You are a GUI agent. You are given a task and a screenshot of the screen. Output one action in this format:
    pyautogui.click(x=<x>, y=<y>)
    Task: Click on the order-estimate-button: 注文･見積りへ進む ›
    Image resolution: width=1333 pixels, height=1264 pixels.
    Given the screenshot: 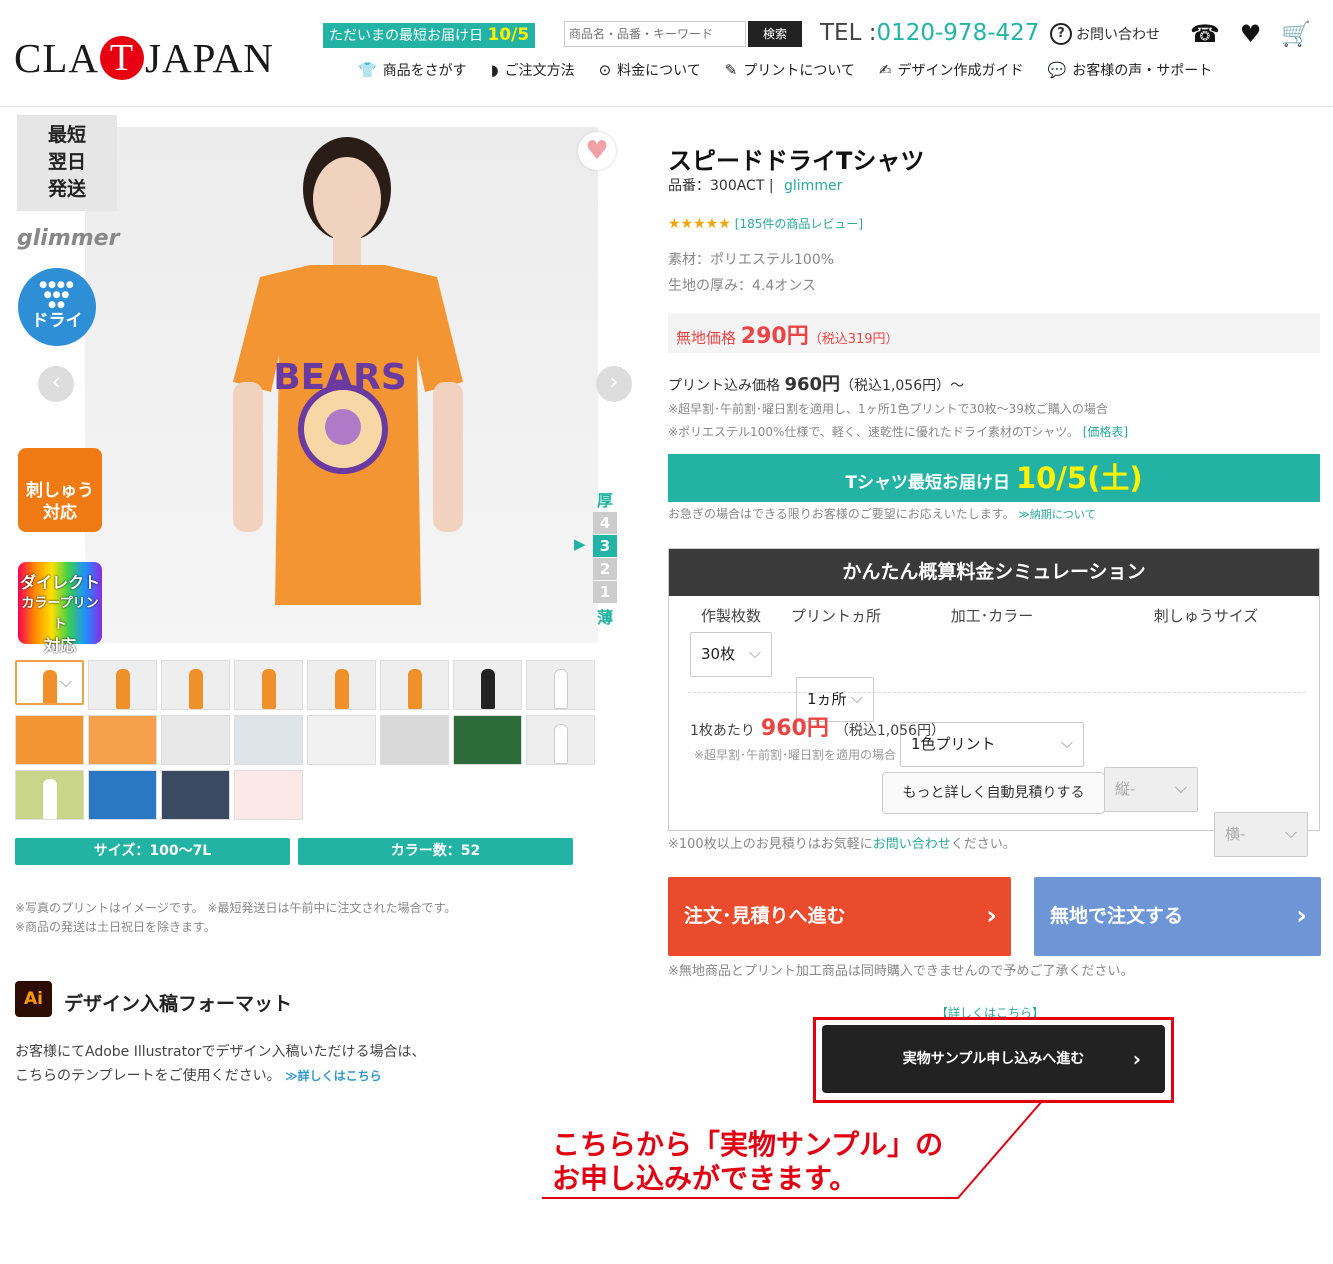 What is the action you would take?
    pyautogui.click(x=839, y=916)
    